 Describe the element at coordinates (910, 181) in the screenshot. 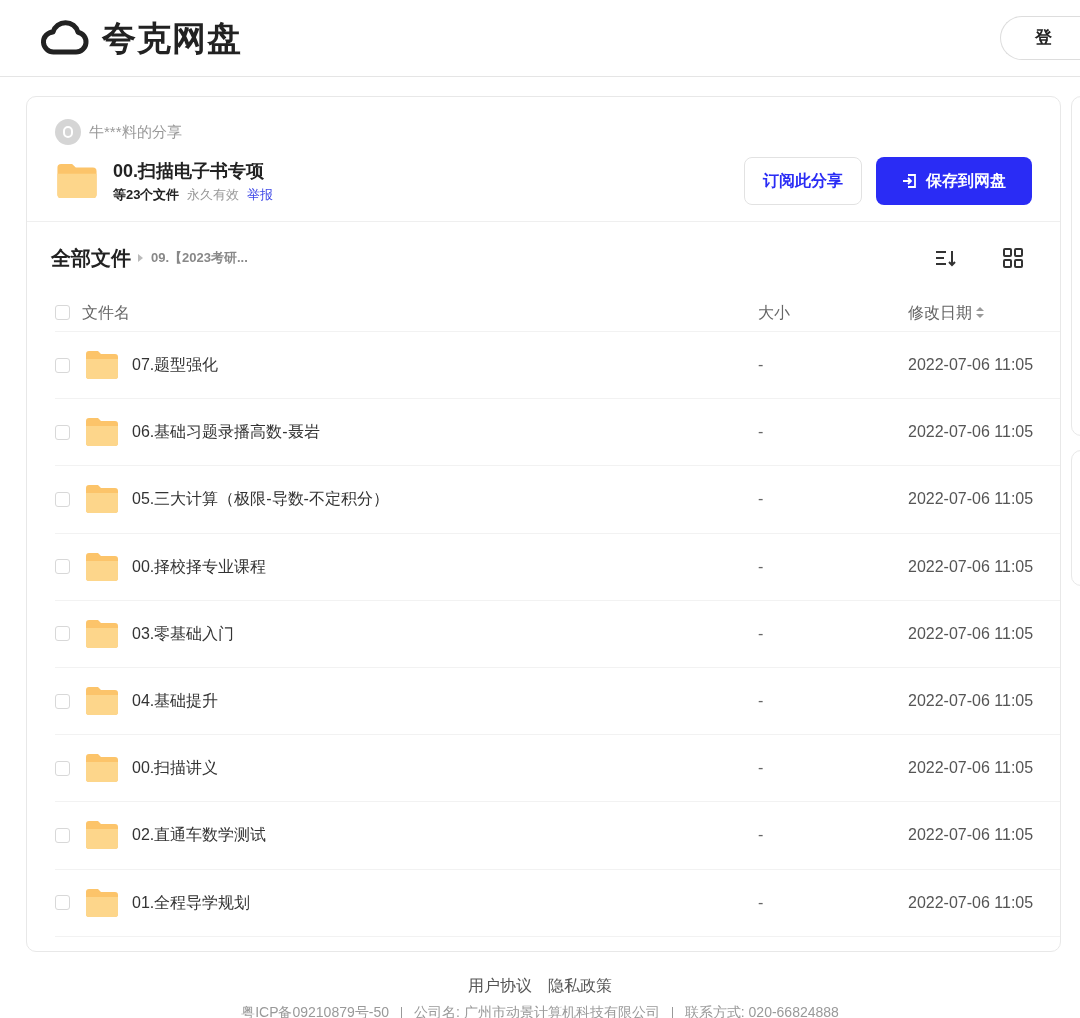

I see `save-icon` at that location.